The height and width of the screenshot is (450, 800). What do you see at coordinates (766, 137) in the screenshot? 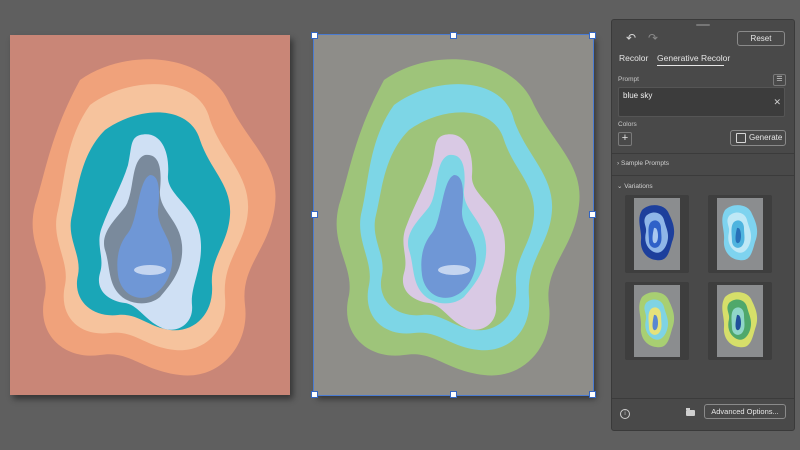
I see `generate-label: Generate` at bounding box center [766, 137].